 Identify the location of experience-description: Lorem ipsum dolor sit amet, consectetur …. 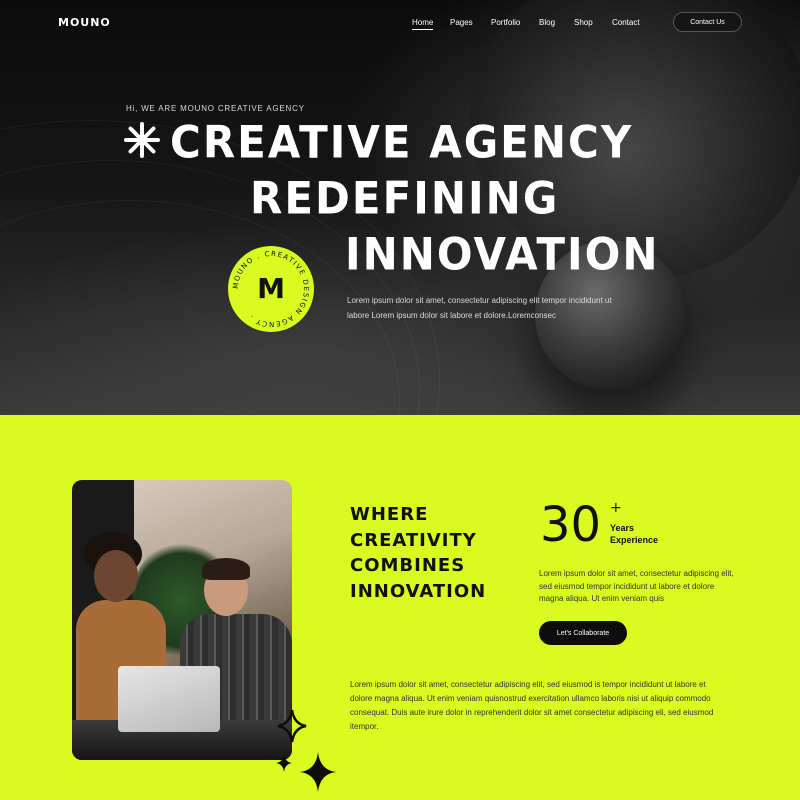
(636, 586).